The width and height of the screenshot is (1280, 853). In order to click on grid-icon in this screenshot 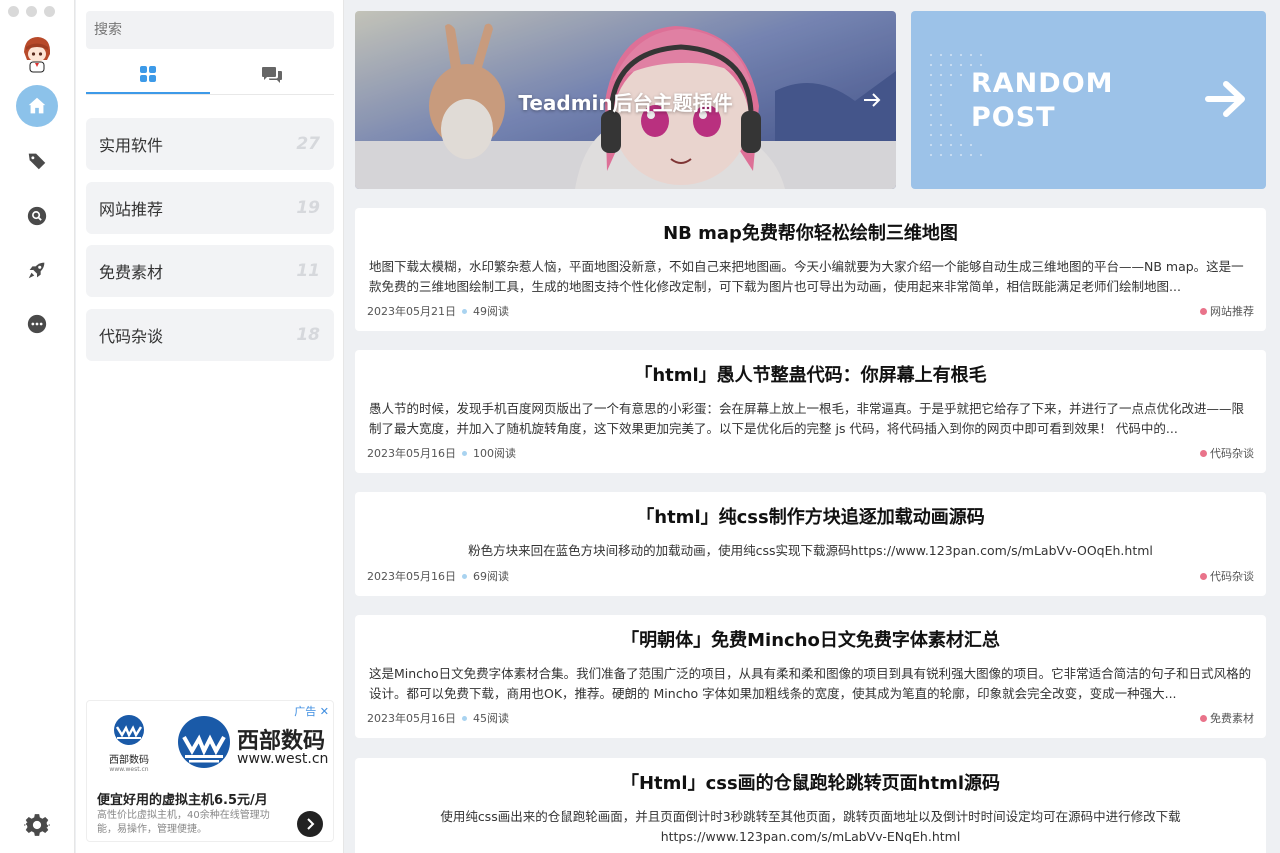, I will do `click(148, 73)`.